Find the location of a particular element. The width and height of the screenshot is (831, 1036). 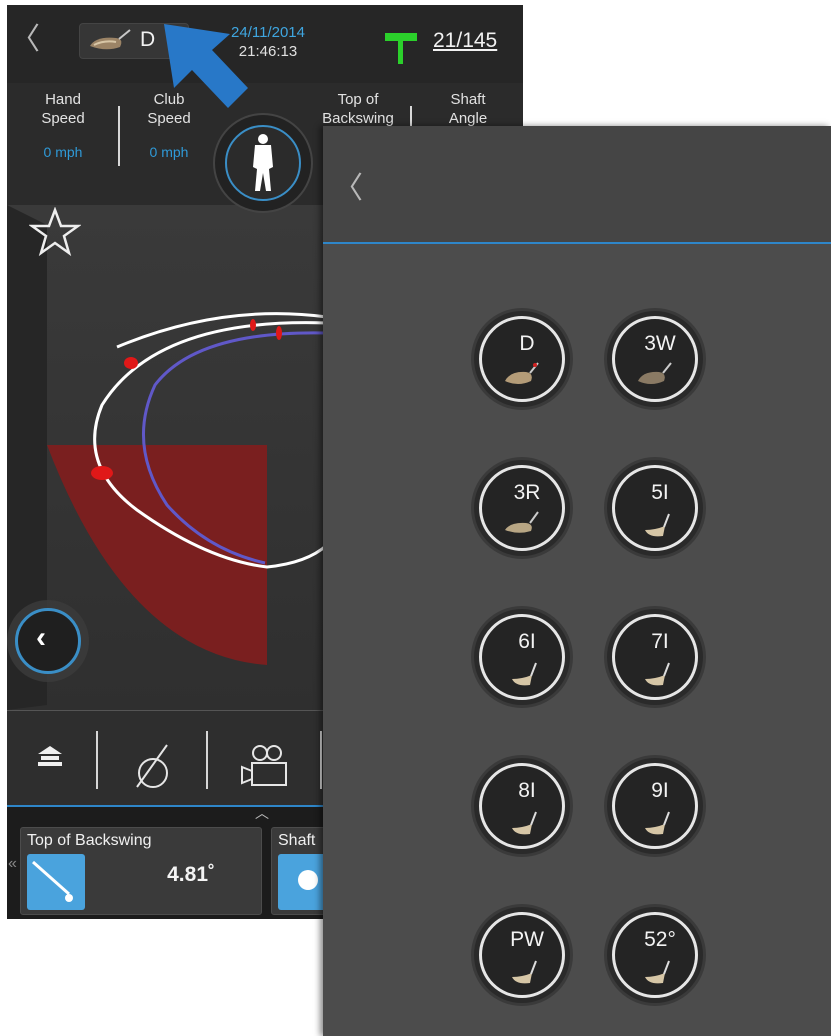

driver-head-icon is located at coordinates (110, 39).